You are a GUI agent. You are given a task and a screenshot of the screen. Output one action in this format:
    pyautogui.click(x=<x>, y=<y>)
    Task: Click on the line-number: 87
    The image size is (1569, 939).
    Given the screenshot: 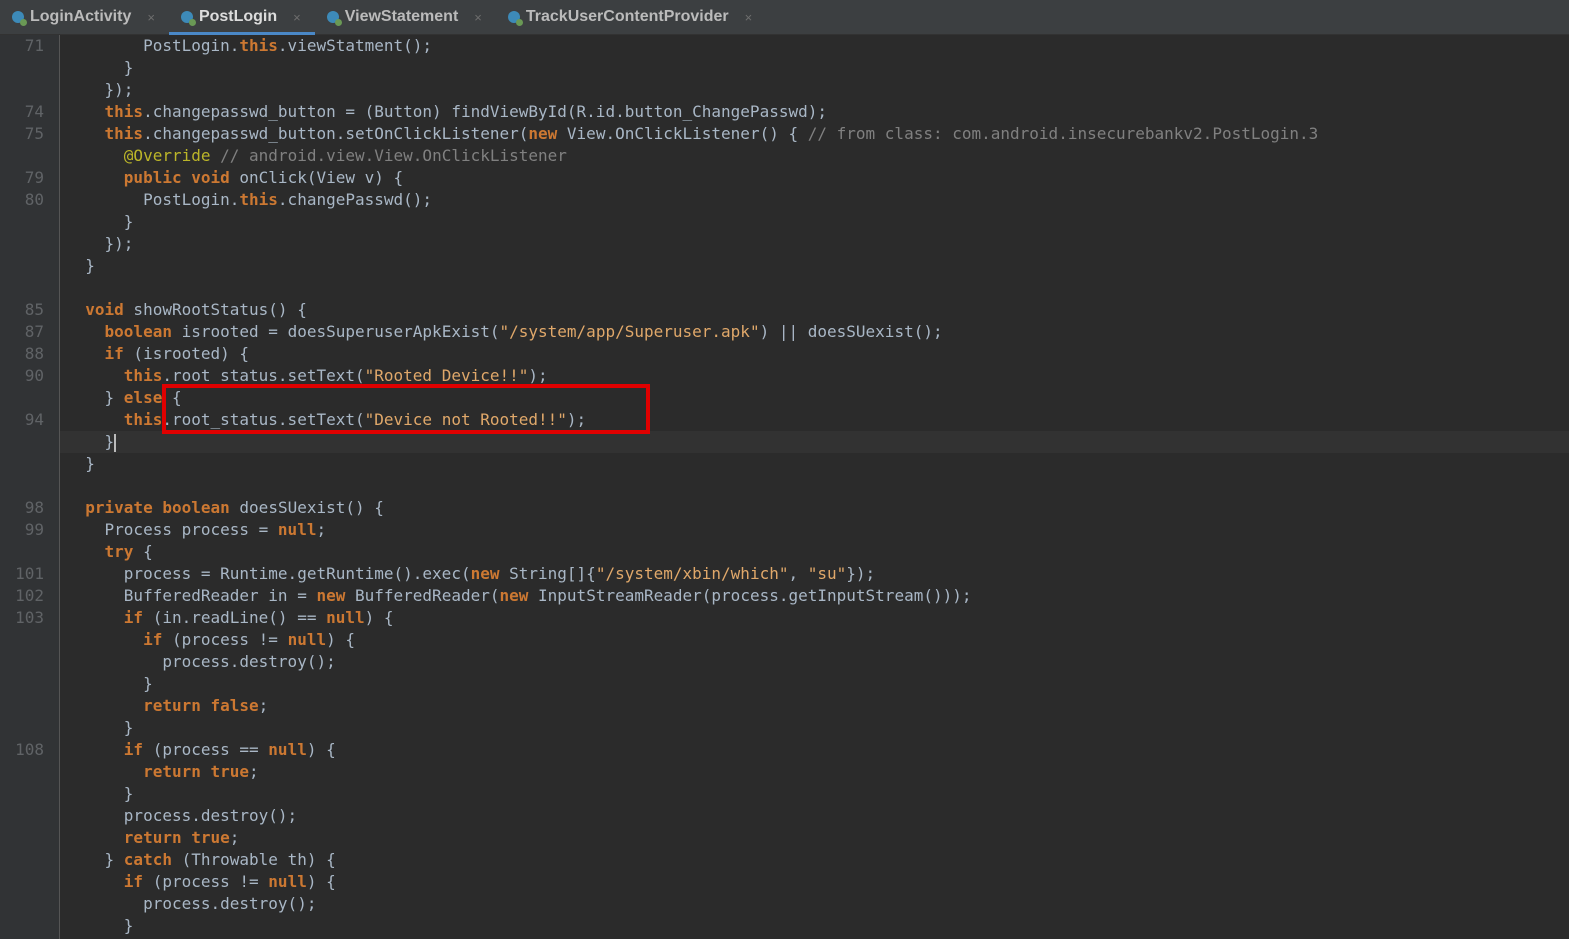 What is the action you would take?
    pyautogui.click(x=34, y=331)
    